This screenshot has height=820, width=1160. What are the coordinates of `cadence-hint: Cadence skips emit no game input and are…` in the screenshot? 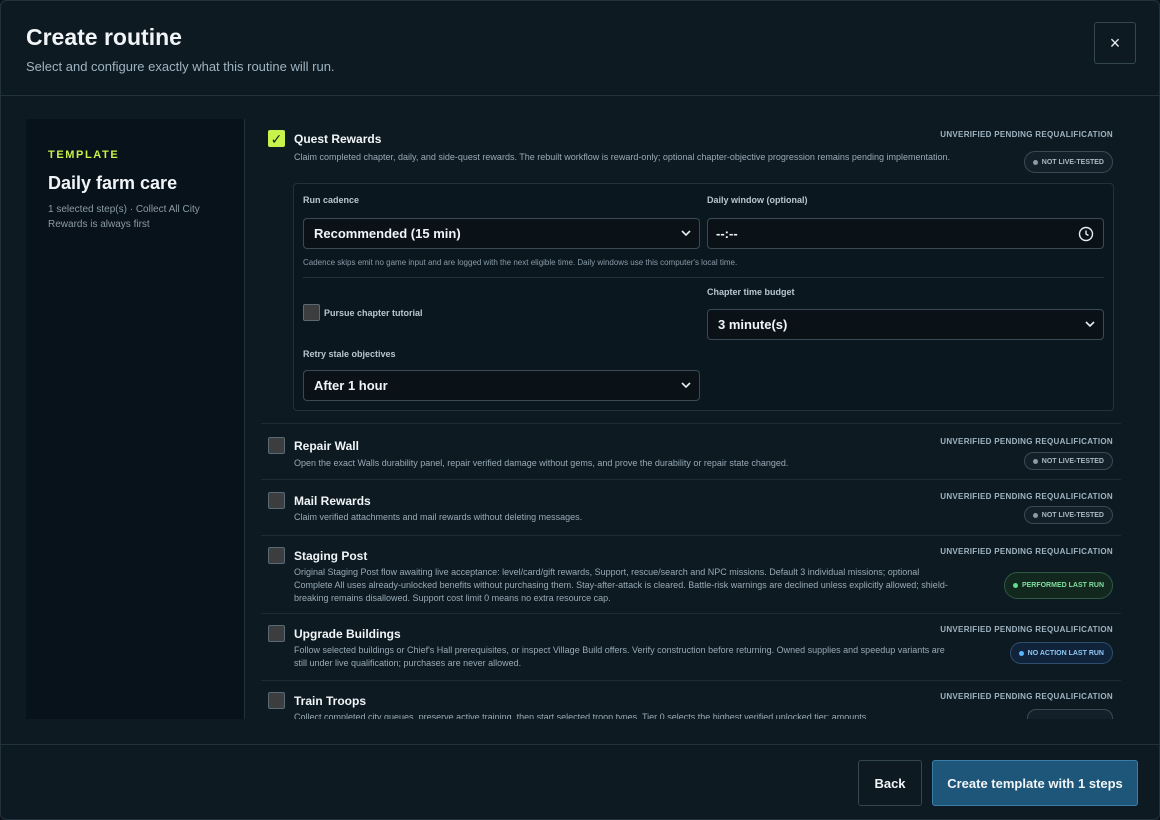 It's located at (520, 262).